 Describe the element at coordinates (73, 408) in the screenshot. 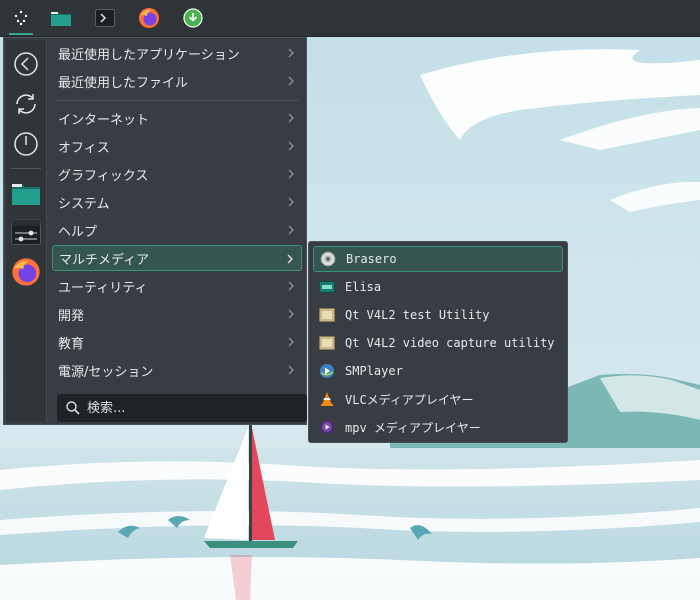

I see `search-icon` at that location.